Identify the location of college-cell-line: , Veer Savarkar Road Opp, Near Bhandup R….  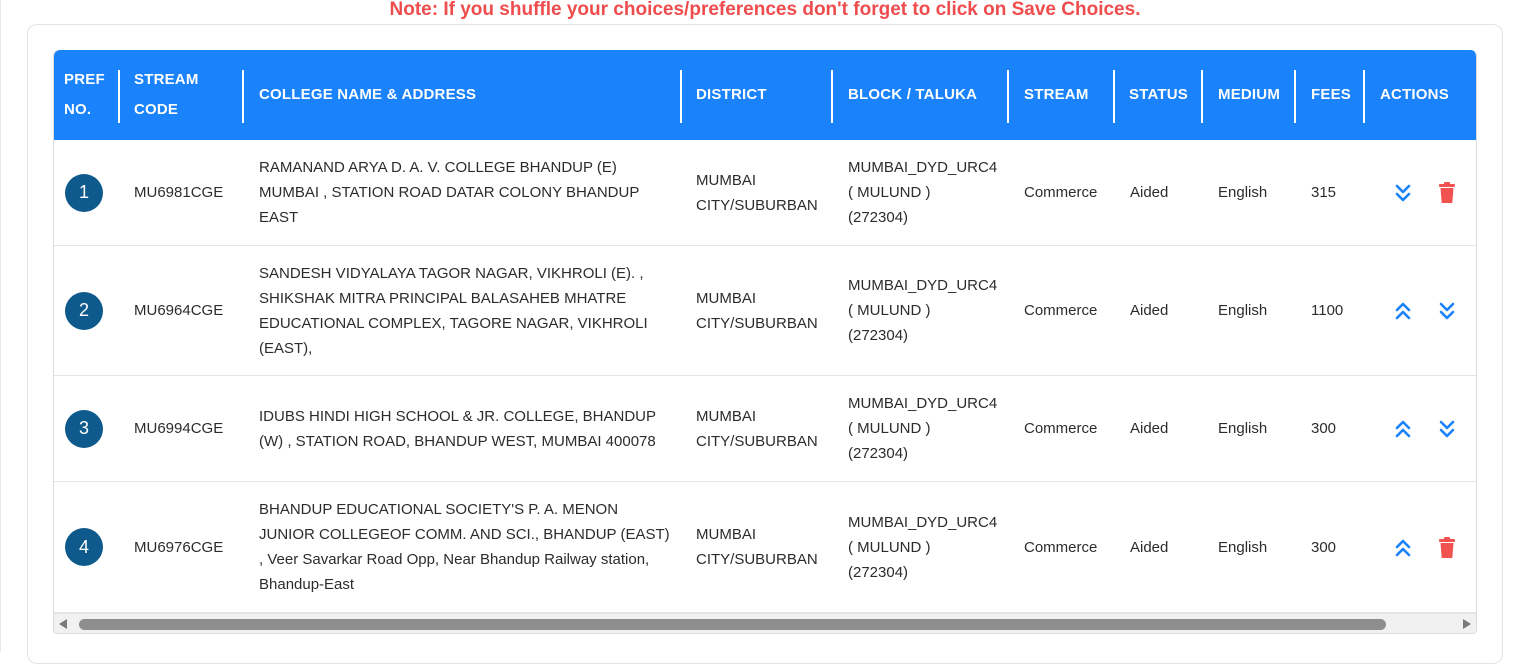
(454, 559).